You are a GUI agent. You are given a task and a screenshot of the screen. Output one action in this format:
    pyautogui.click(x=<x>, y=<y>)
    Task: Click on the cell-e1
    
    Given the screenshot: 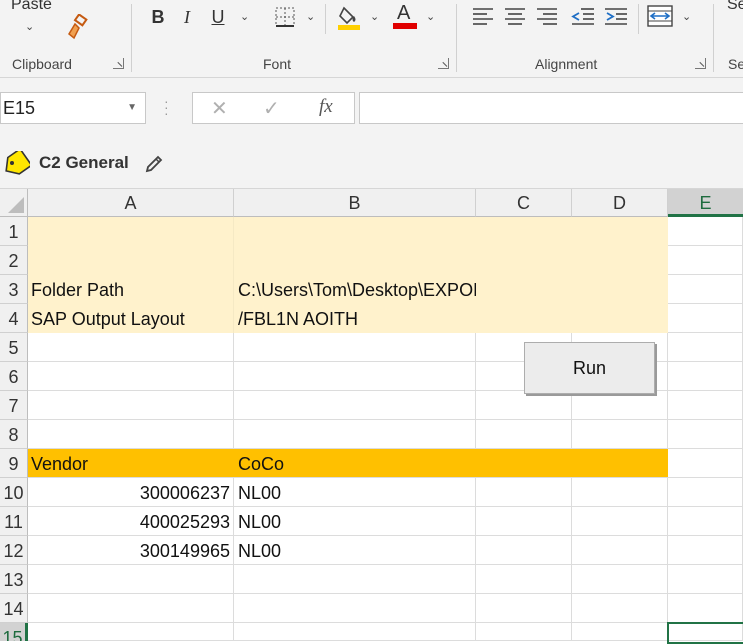 What is the action you would take?
    pyautogui.click(x=705, y=231)
    